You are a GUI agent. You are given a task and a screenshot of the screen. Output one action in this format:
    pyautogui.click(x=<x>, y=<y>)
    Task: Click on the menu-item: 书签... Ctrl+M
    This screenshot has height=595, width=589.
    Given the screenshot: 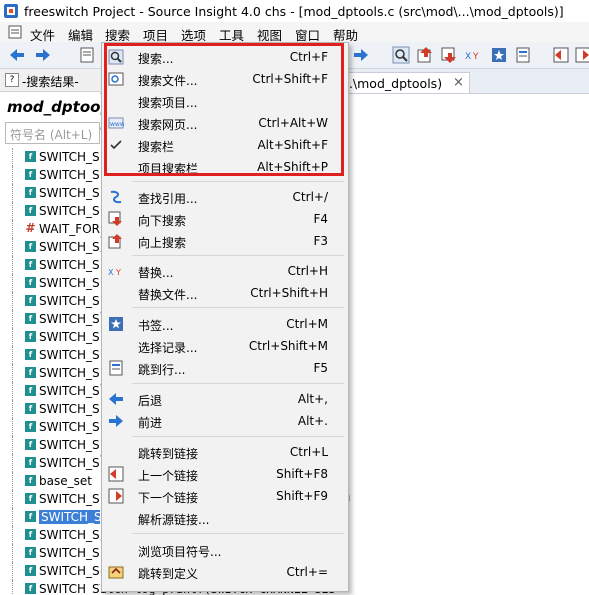 What is the action you would take?
    pyautogui.click(x=225, y=324)
    